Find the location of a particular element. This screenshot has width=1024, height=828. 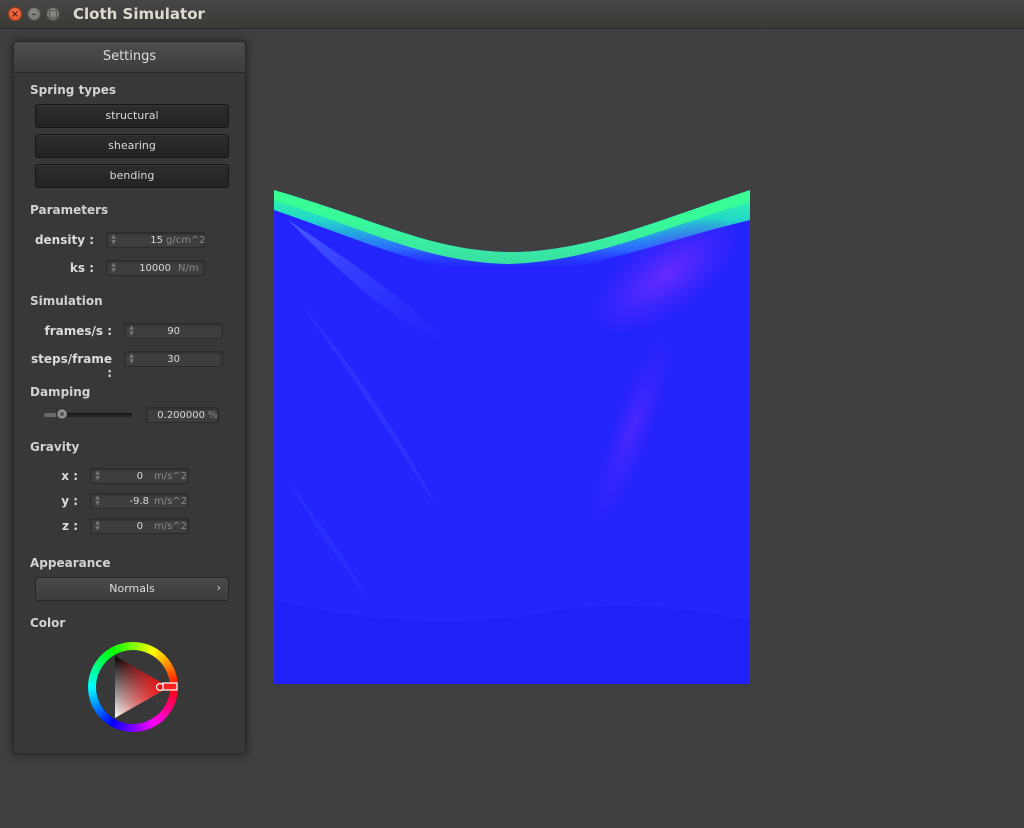

density-field: ▲ ▼ 15 g/cm^2 is located at coordinates (156, 240).